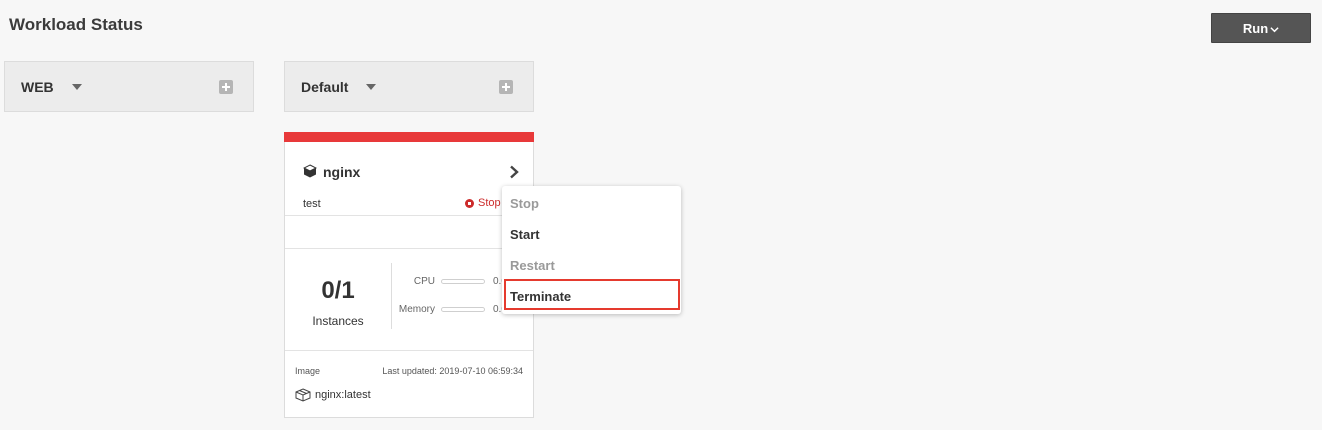 This screenshot has width=1322, height=430. I want to click on package-icon, so click(303, 395).